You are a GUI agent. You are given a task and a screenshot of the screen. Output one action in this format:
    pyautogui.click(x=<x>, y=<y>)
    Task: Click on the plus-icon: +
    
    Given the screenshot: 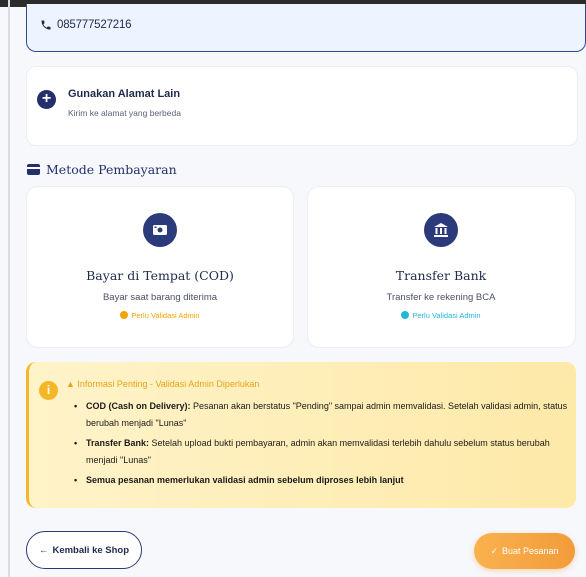 What is the action you would take?
    pyautogui.click(x=46, y=99)
    